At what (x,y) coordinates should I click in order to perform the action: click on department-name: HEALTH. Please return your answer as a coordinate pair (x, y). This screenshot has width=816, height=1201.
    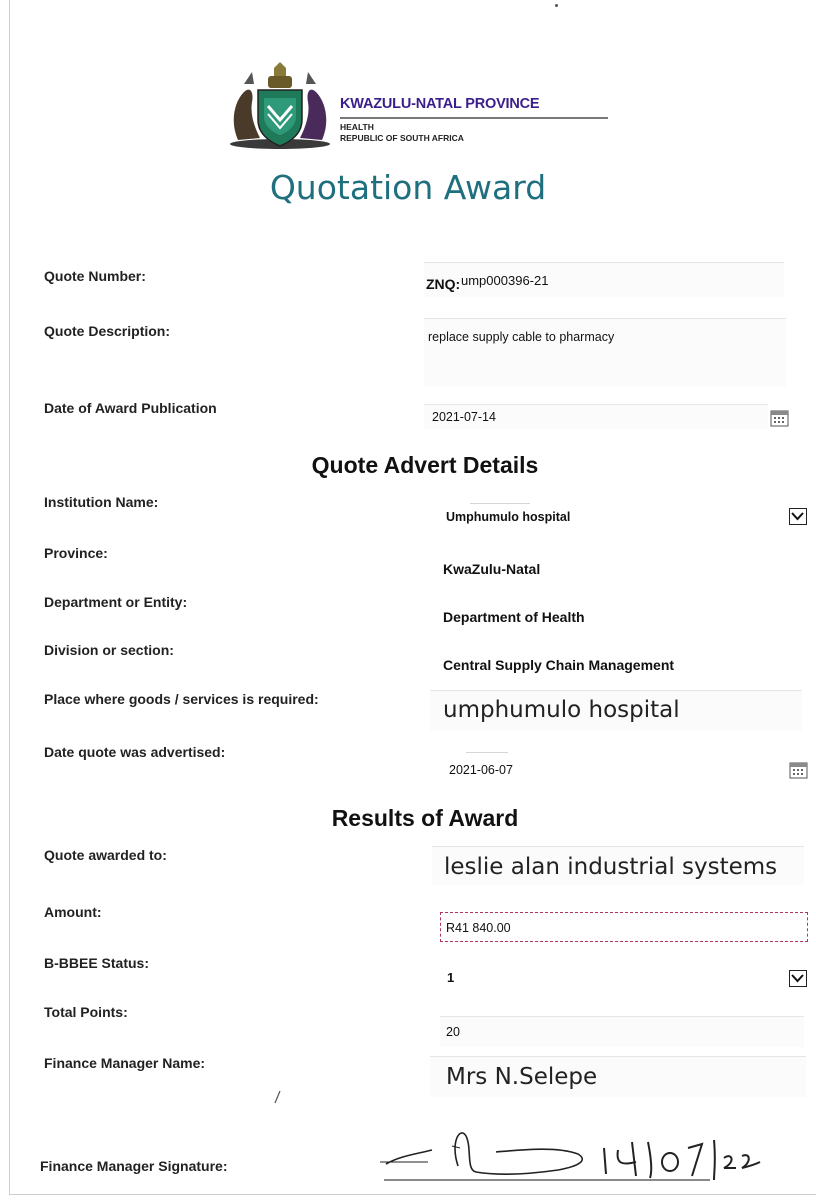
    Looking at the image, I should click on (357, 127).